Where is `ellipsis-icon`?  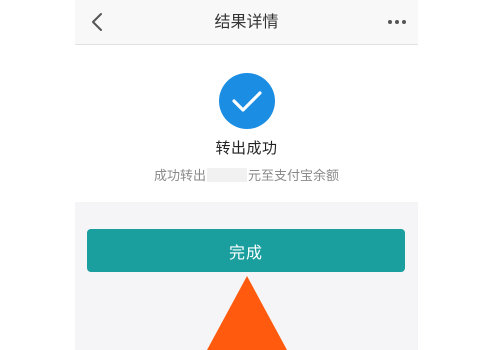 ellipsis-icon is located at coordinates (397, 22).